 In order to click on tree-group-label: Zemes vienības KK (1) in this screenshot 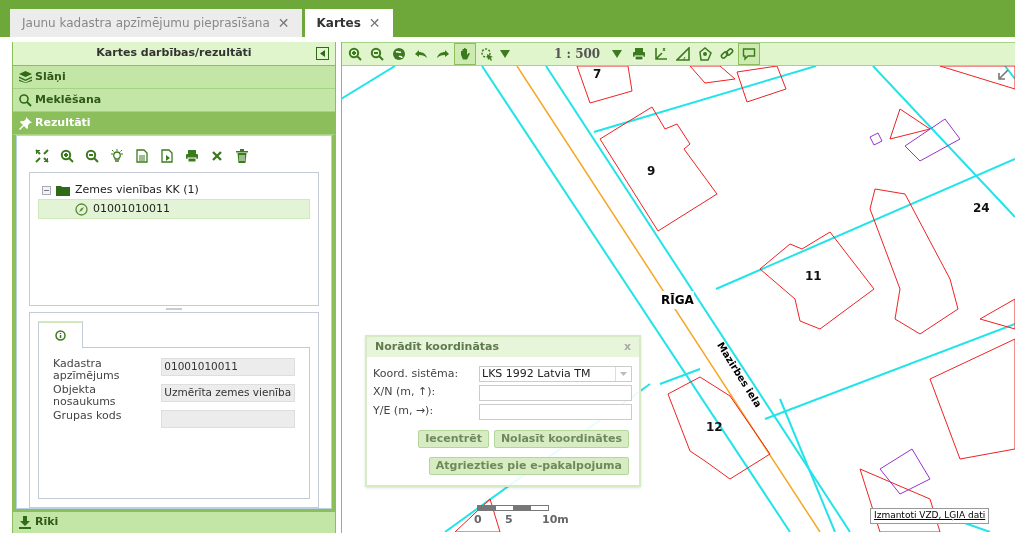, I will do `click(137, 190)`.